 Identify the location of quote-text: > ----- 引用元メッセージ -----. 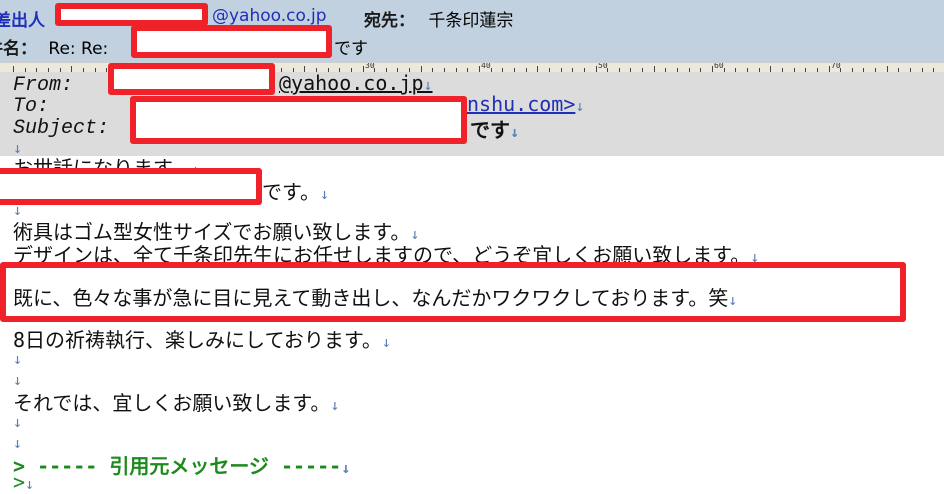
(177, 466).